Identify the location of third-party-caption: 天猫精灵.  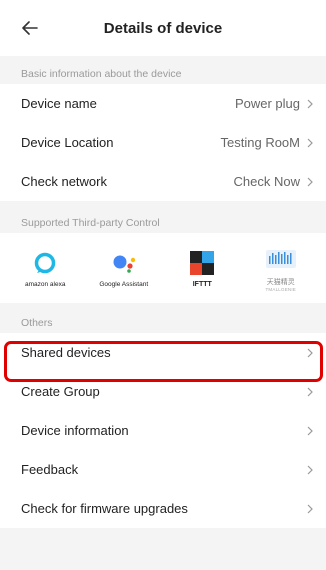
(280, 282).